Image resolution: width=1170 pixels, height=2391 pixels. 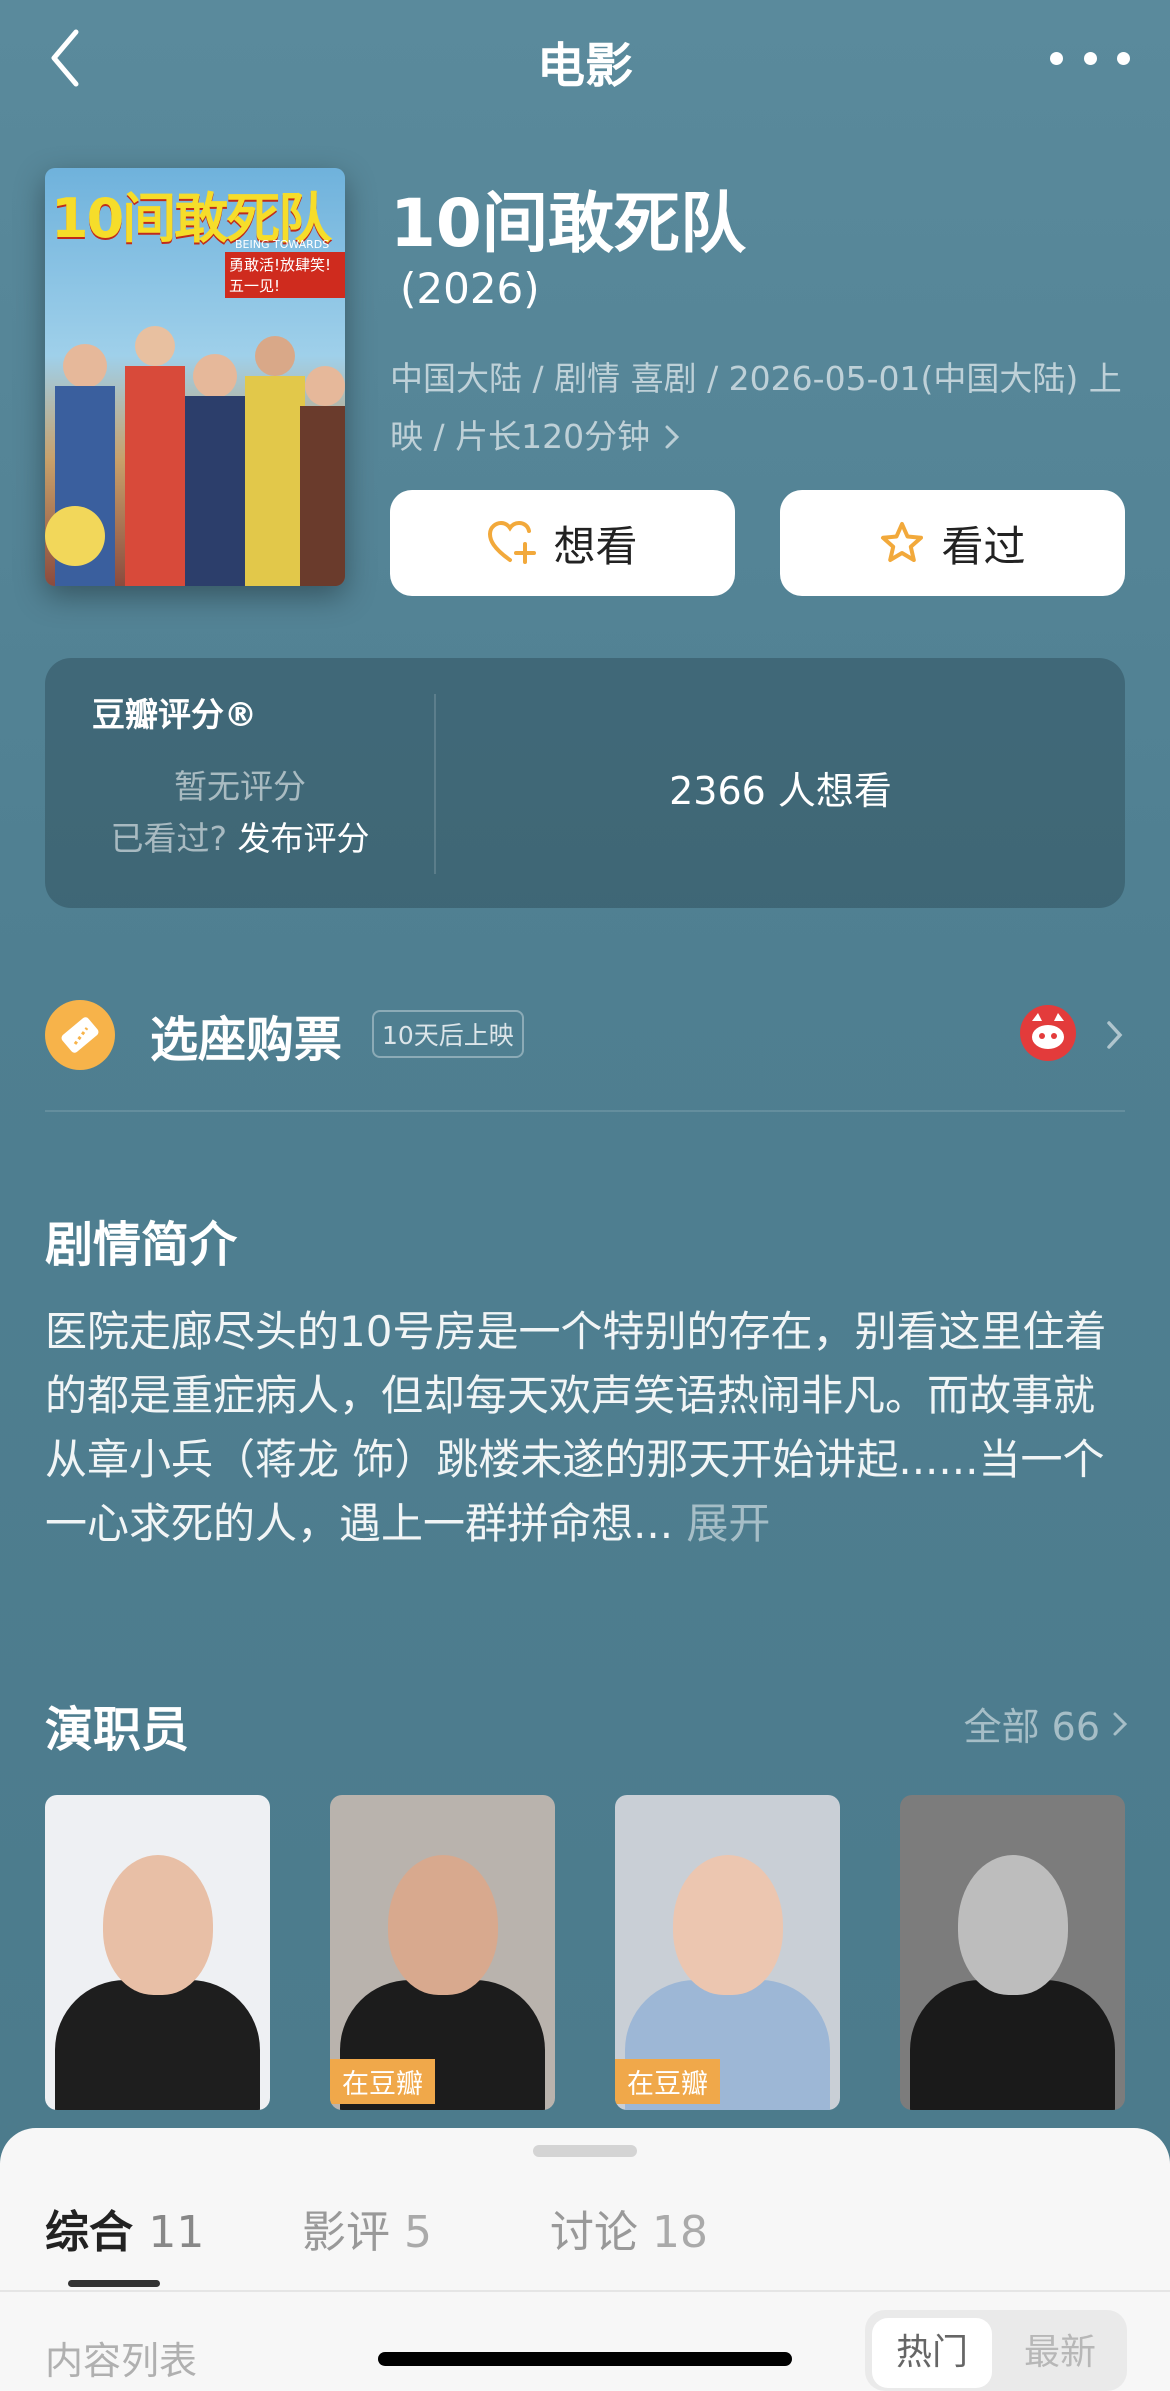 What do you see at coordinates (1031, 1727) in the screenshot?
I see `cast-all-label: 全部 66` at bounding box center [1031, 1727].